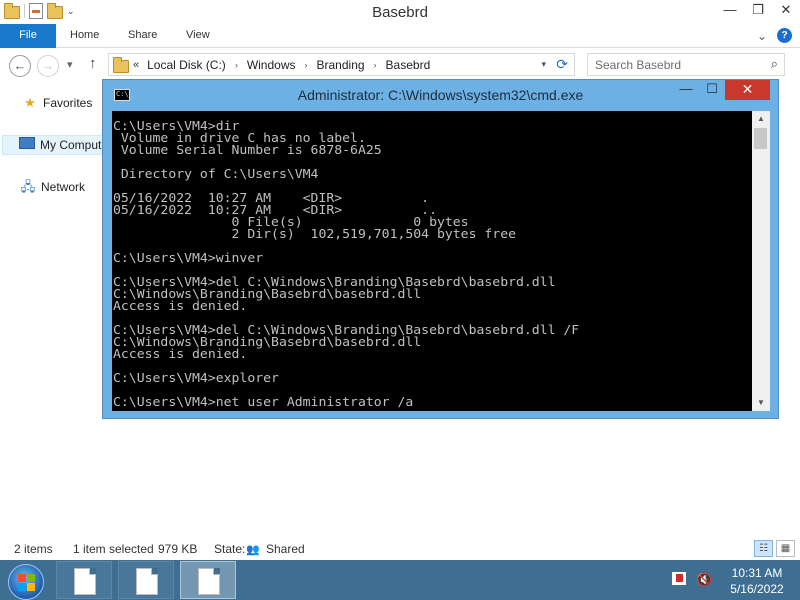  I want to click on refresh-icon: ⟳, so click(562, 64).